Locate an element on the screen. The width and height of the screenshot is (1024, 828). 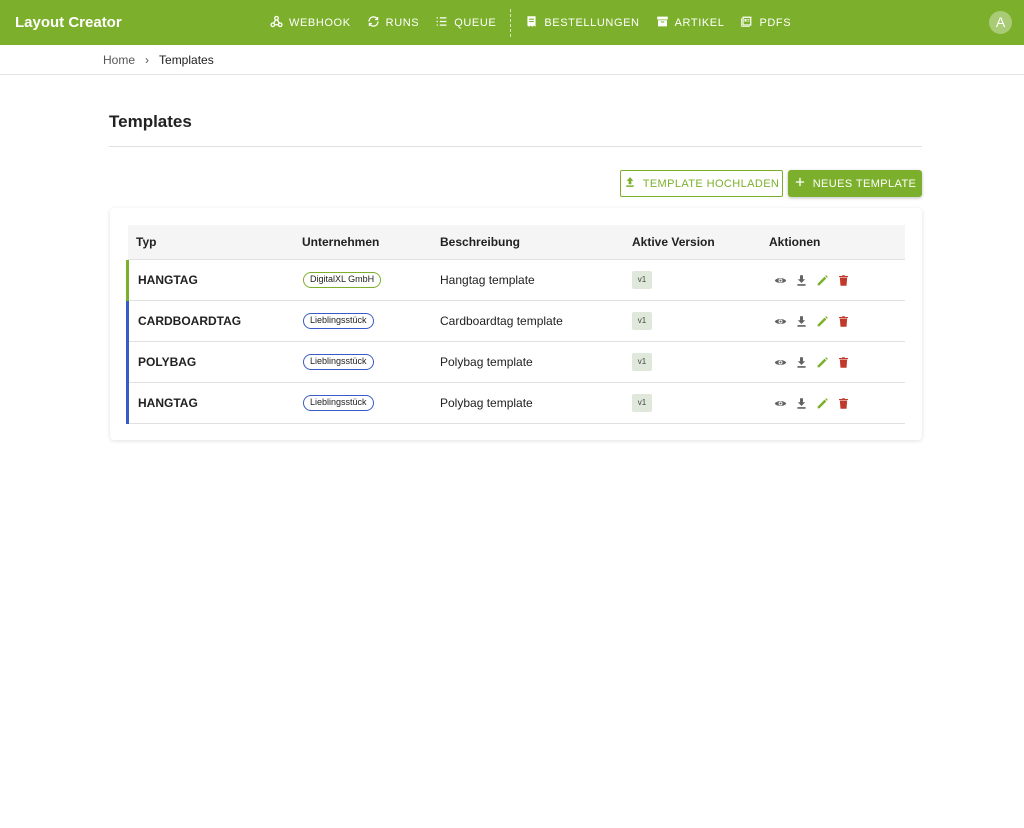
cell-description: Hangtag template is located at coordinates (487, 280).